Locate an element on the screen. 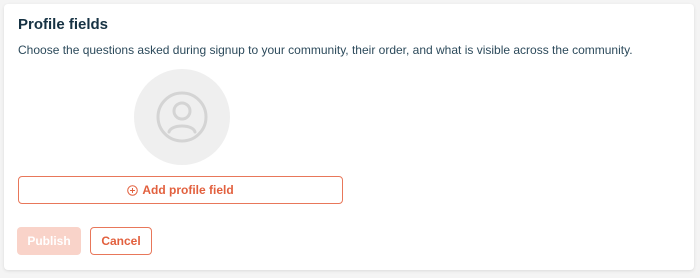 The image size is (700, 278). add-profile-field-label: Add profile field is located at coordinates (188, 190).